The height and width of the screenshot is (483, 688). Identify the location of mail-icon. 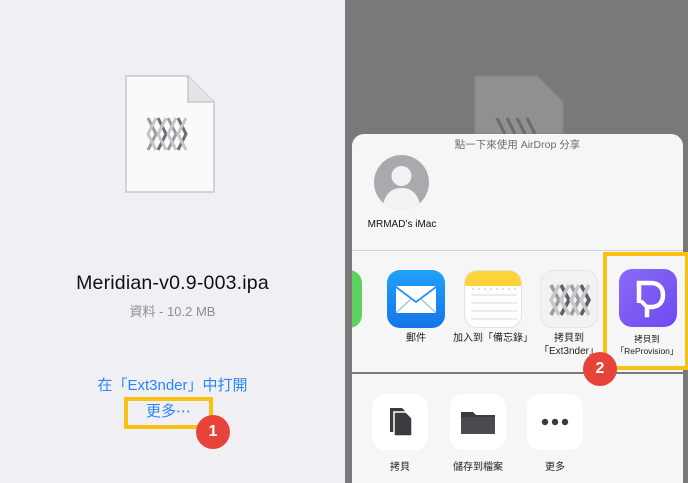
(416, 299).